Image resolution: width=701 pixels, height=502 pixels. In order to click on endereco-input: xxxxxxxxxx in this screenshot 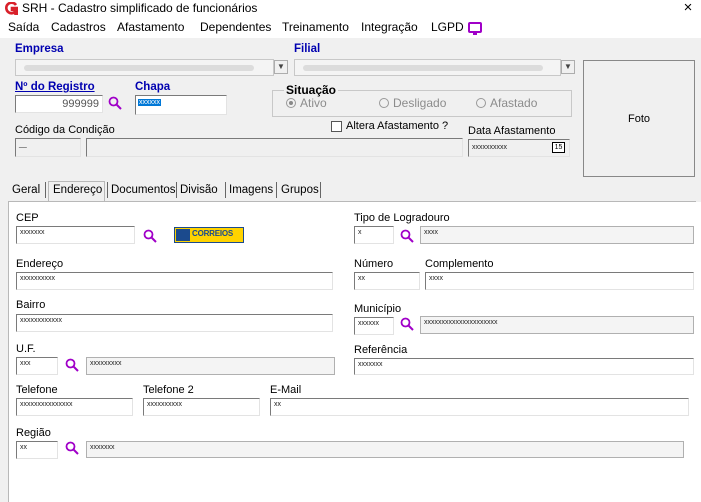, I will do `click(174, 281)`.